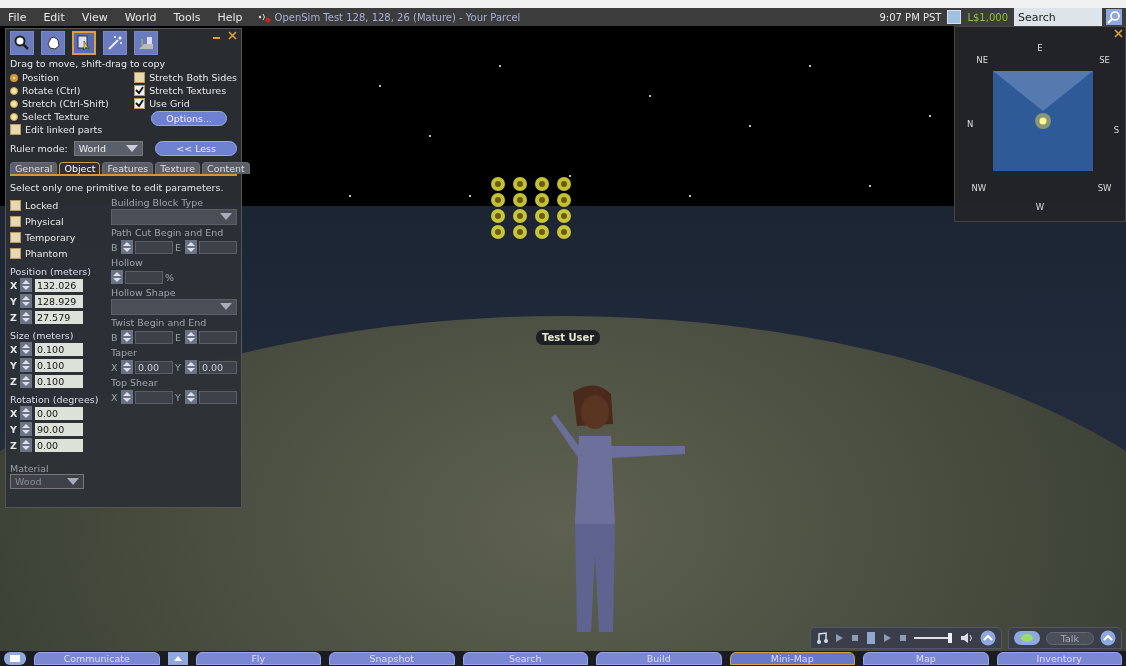 The width and height of the screenshot is (1126, 666). What do you see at coordinates (59, 317) in the screenshot?
I see `number-field: 27.579` at bounding box center [59, 317].